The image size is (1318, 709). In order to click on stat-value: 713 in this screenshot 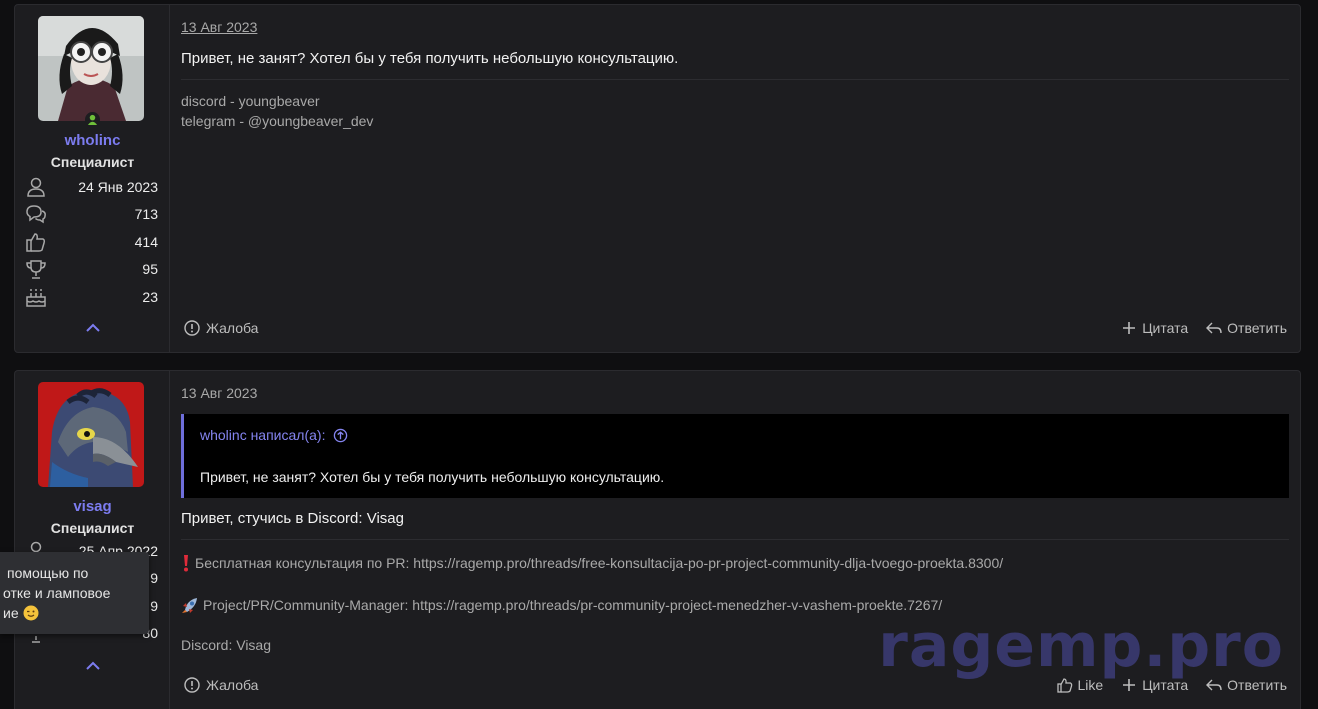, I will do `click(146, 214)`.